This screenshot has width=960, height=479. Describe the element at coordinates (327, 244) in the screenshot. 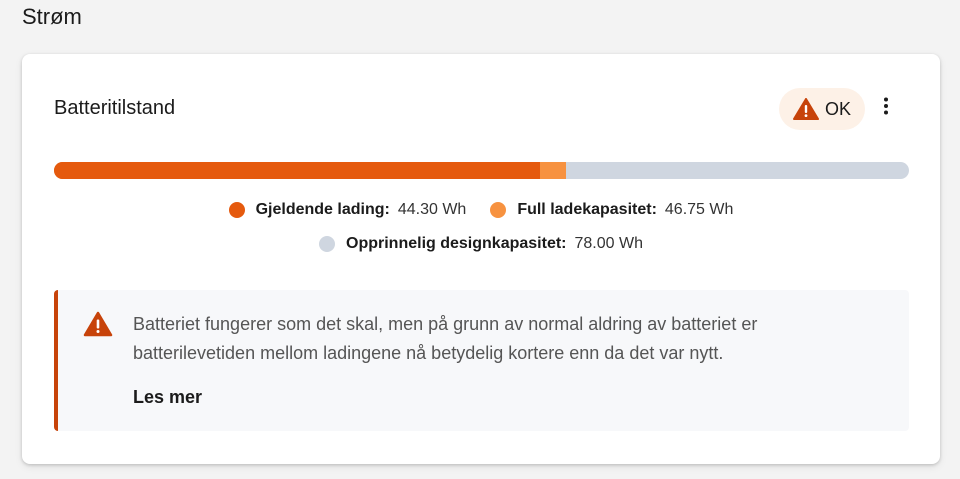

I see `legend-dot-design` at that location.